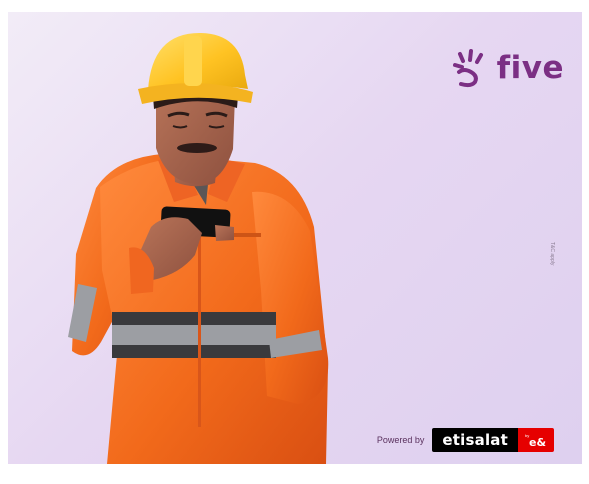  Describe the element at coordinates (194, 351) in the screenshot. I see `reflective-band-dark-bottom` at that location.